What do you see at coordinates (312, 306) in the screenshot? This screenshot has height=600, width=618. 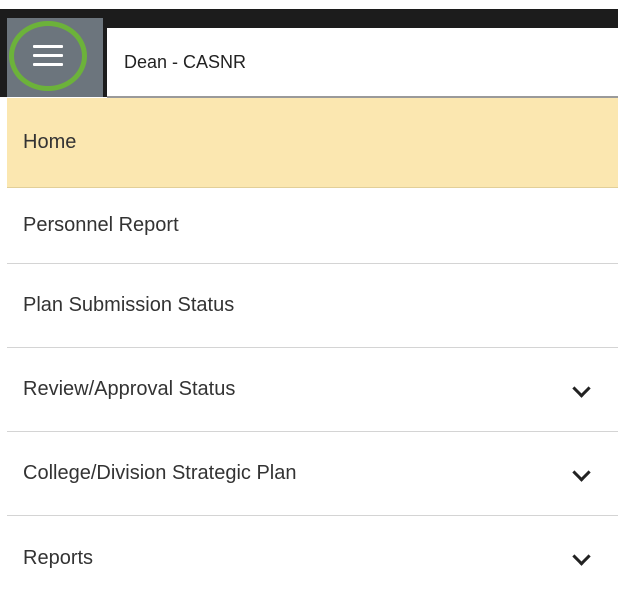 I see `nav-item-plan-submission-status: Plan Submission Status` at bounding box center [312, 306].